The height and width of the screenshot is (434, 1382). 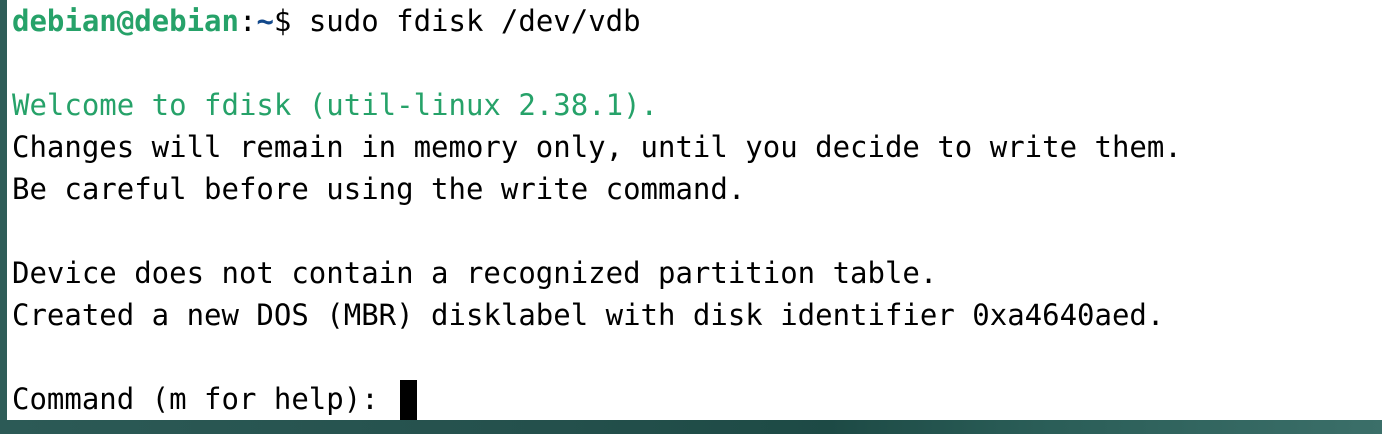 What do you see at coordinates (697, 21) in the screenshot?
I see `prompt-line: debian@debian:~$ sudo fdisk /dev/vdb` at bounding box center [697, 21].